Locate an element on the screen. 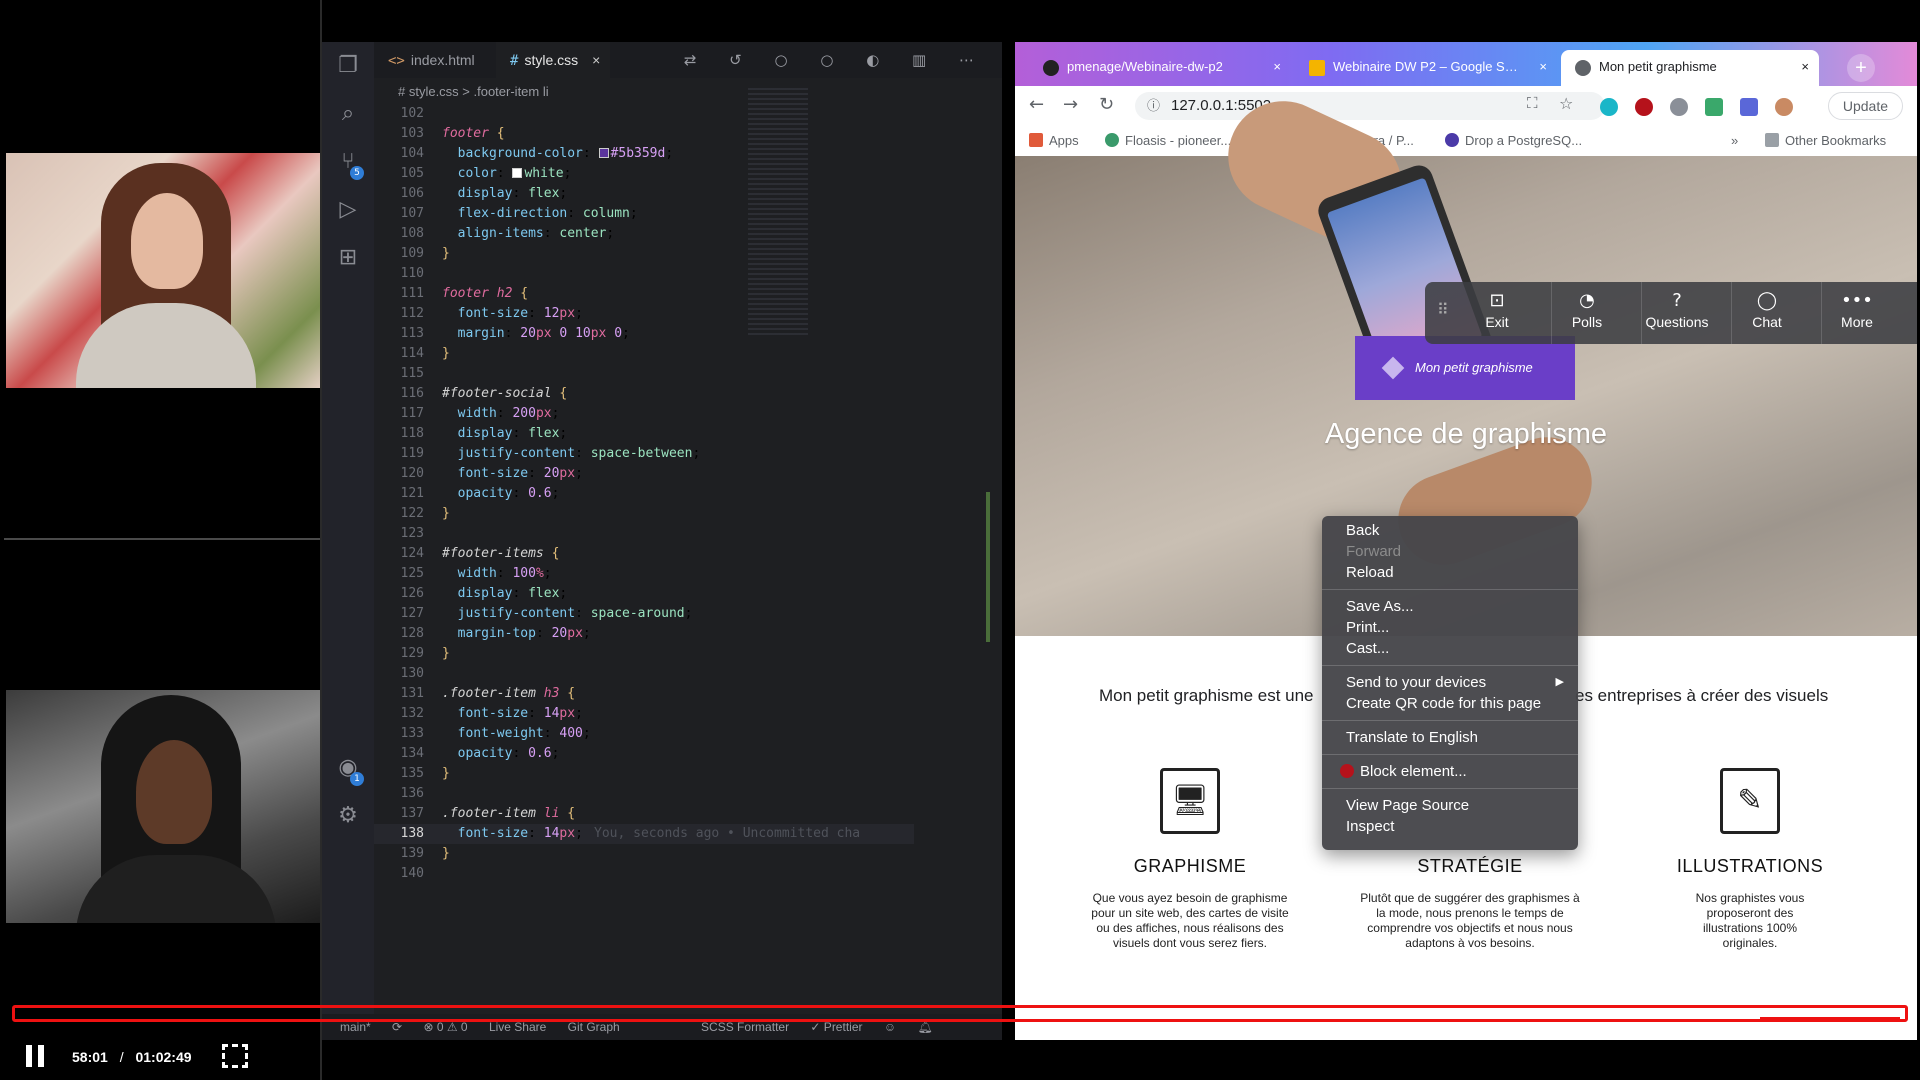 This screenshot has width=1920, height=1080. code-line: 110 is located at coordinates (644, 274).